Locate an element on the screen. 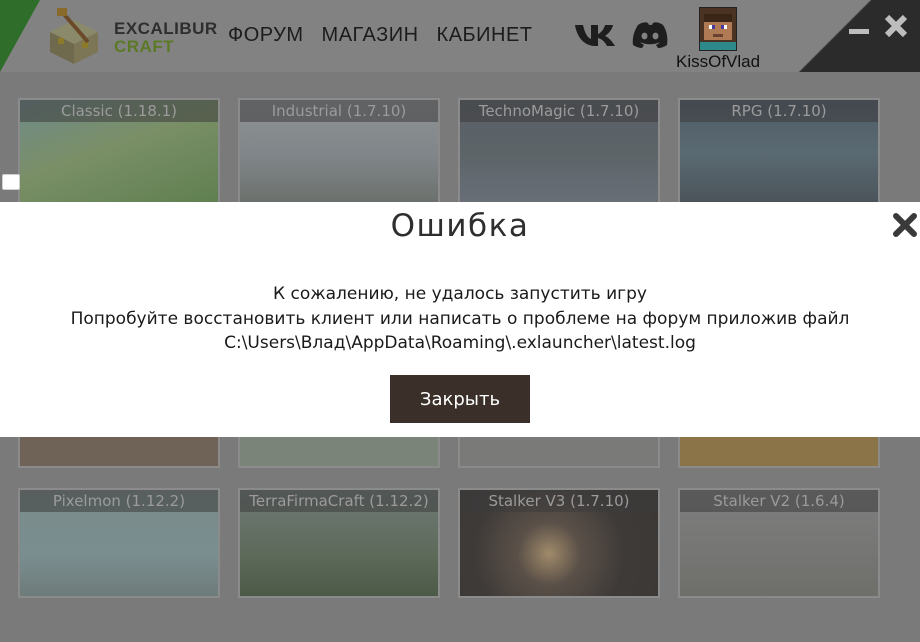 Image resolution: width=920 pixels, height=642 pixels. main-nav: ФОРУМ МАГАЗИН КАБИНЕТ is located at coordinates (389, 35).